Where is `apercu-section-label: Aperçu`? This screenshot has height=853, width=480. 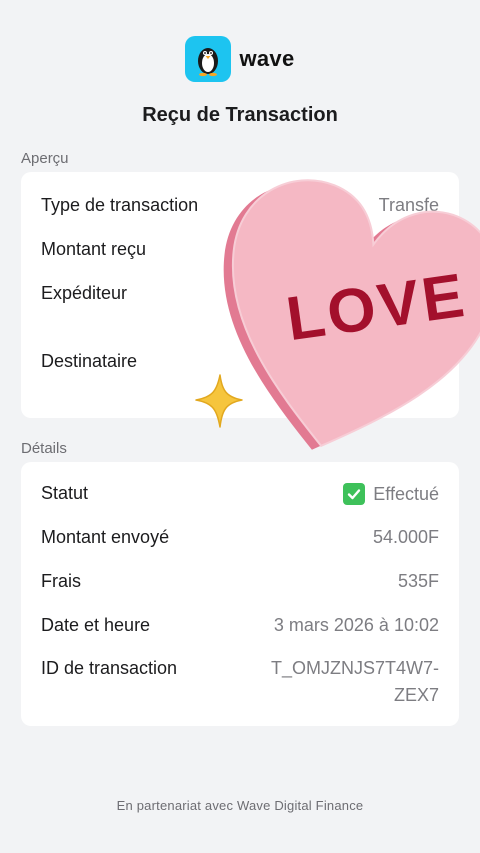 apercu-section-label: Aperçu is located at coordinates (45, 158).